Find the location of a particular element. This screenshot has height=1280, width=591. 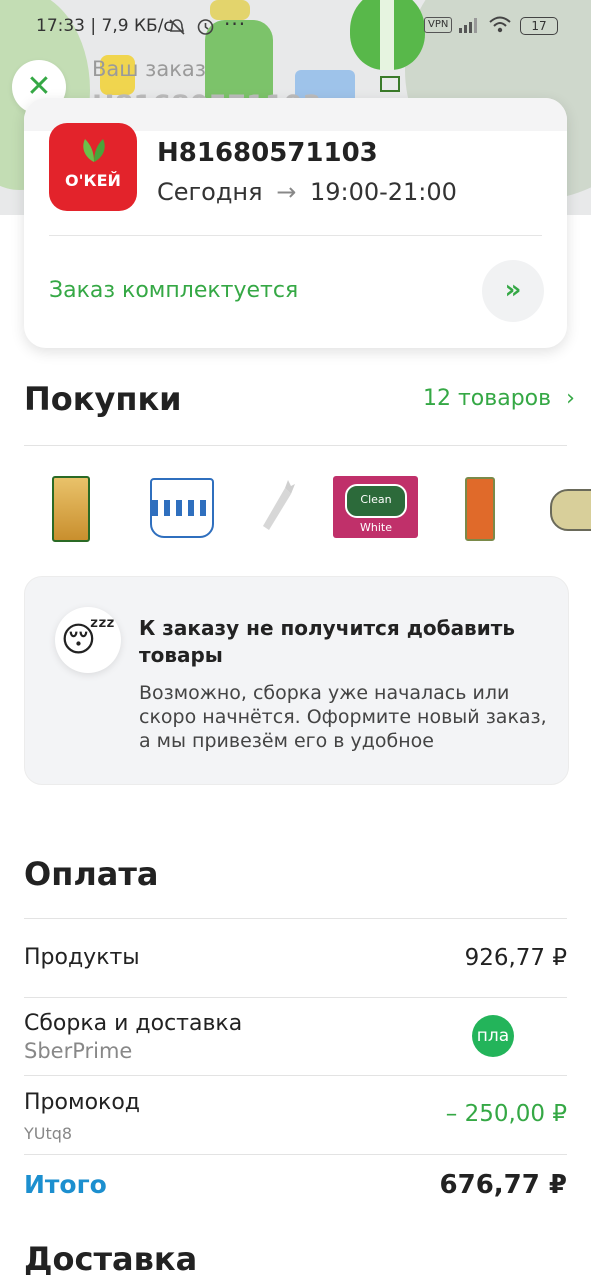

product-thumbnail-canned-fish is located at coordinates (570, 510).